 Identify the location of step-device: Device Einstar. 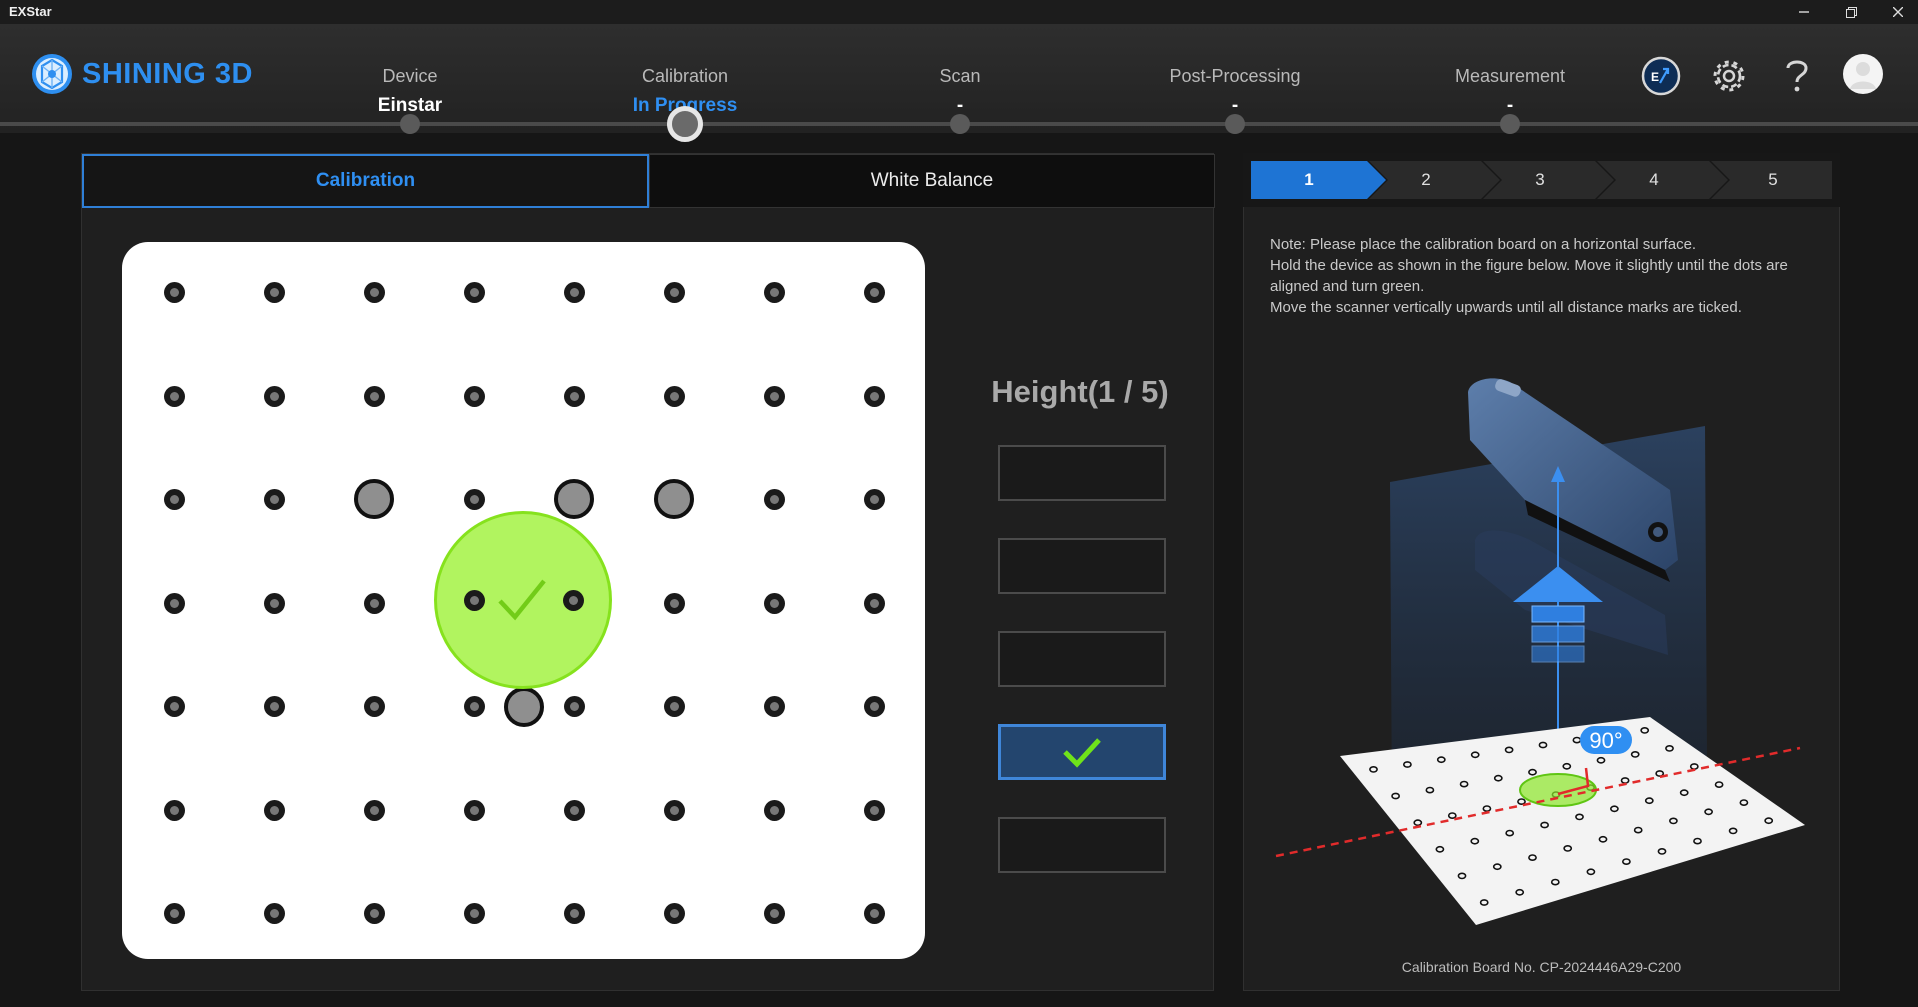
(410, 91).